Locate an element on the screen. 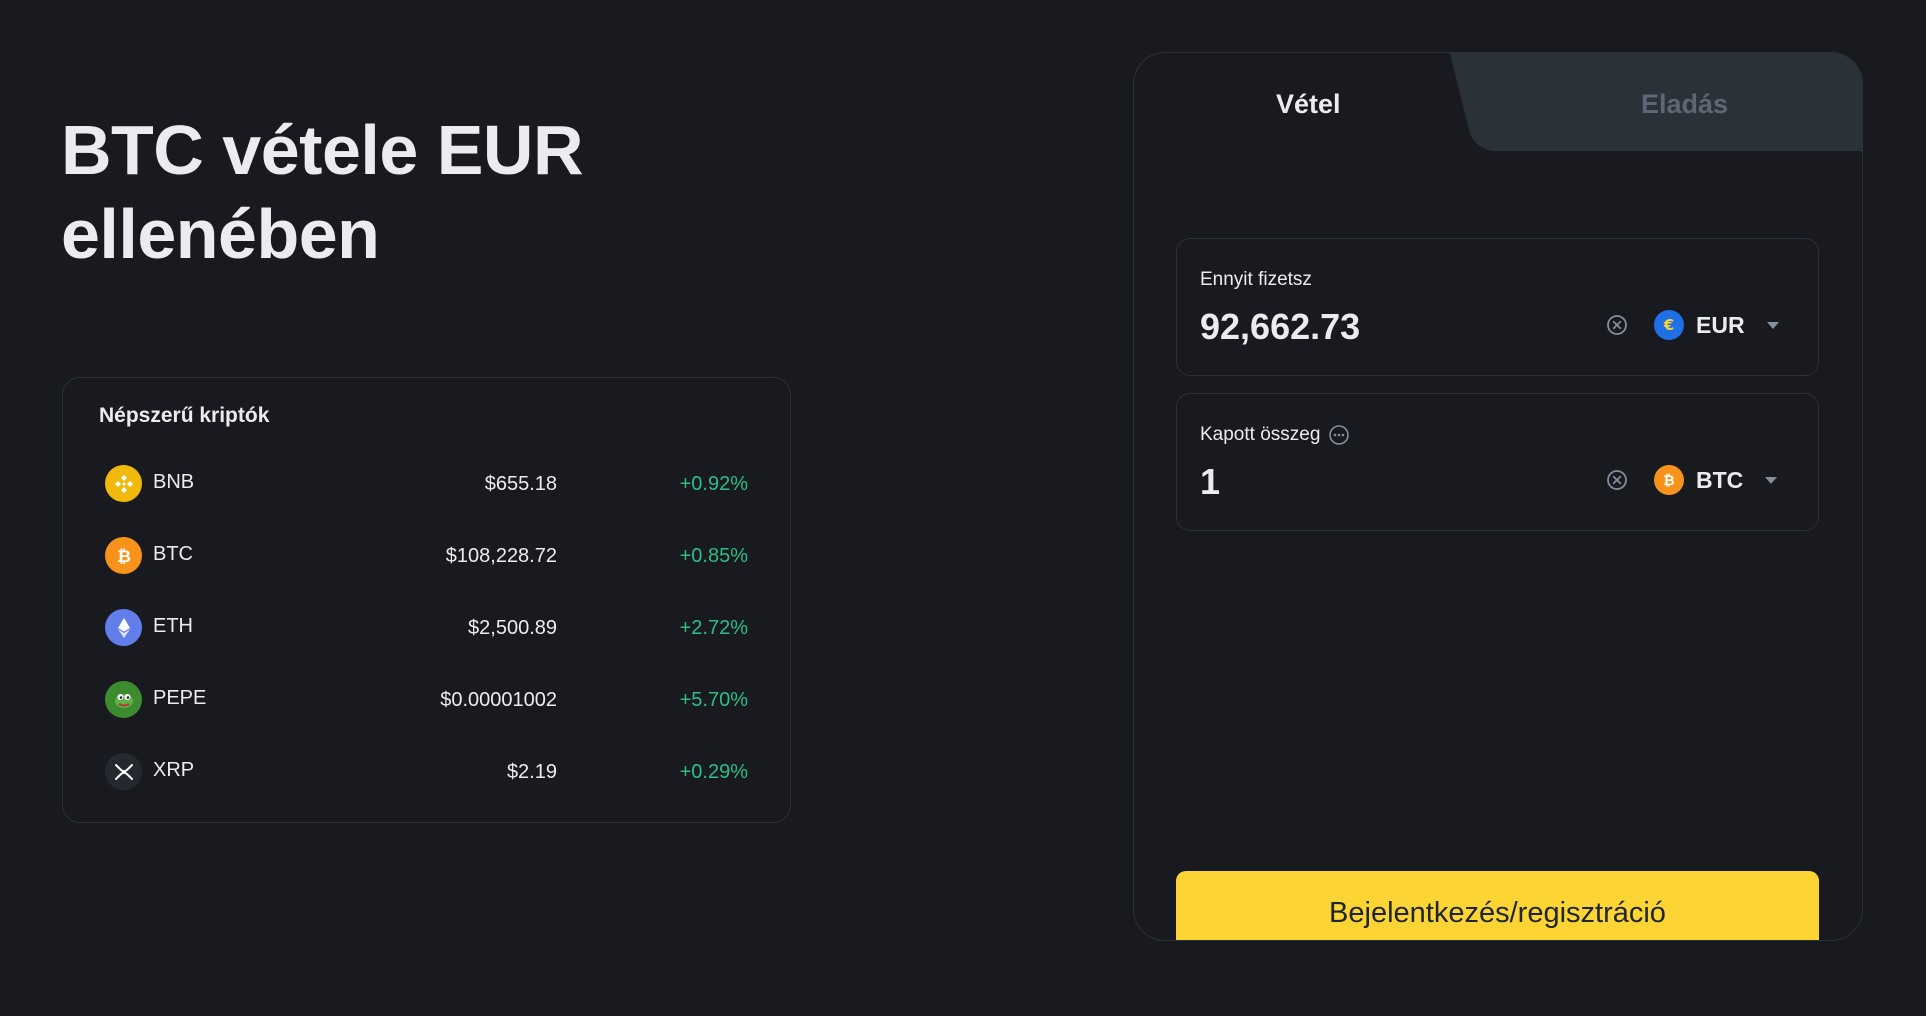 The width and height of the screenshot is (1926, 1016). pay-amount-field: Ennyit fizetsz 92,662.73 € EUR is located at coordinates (1497, 307).